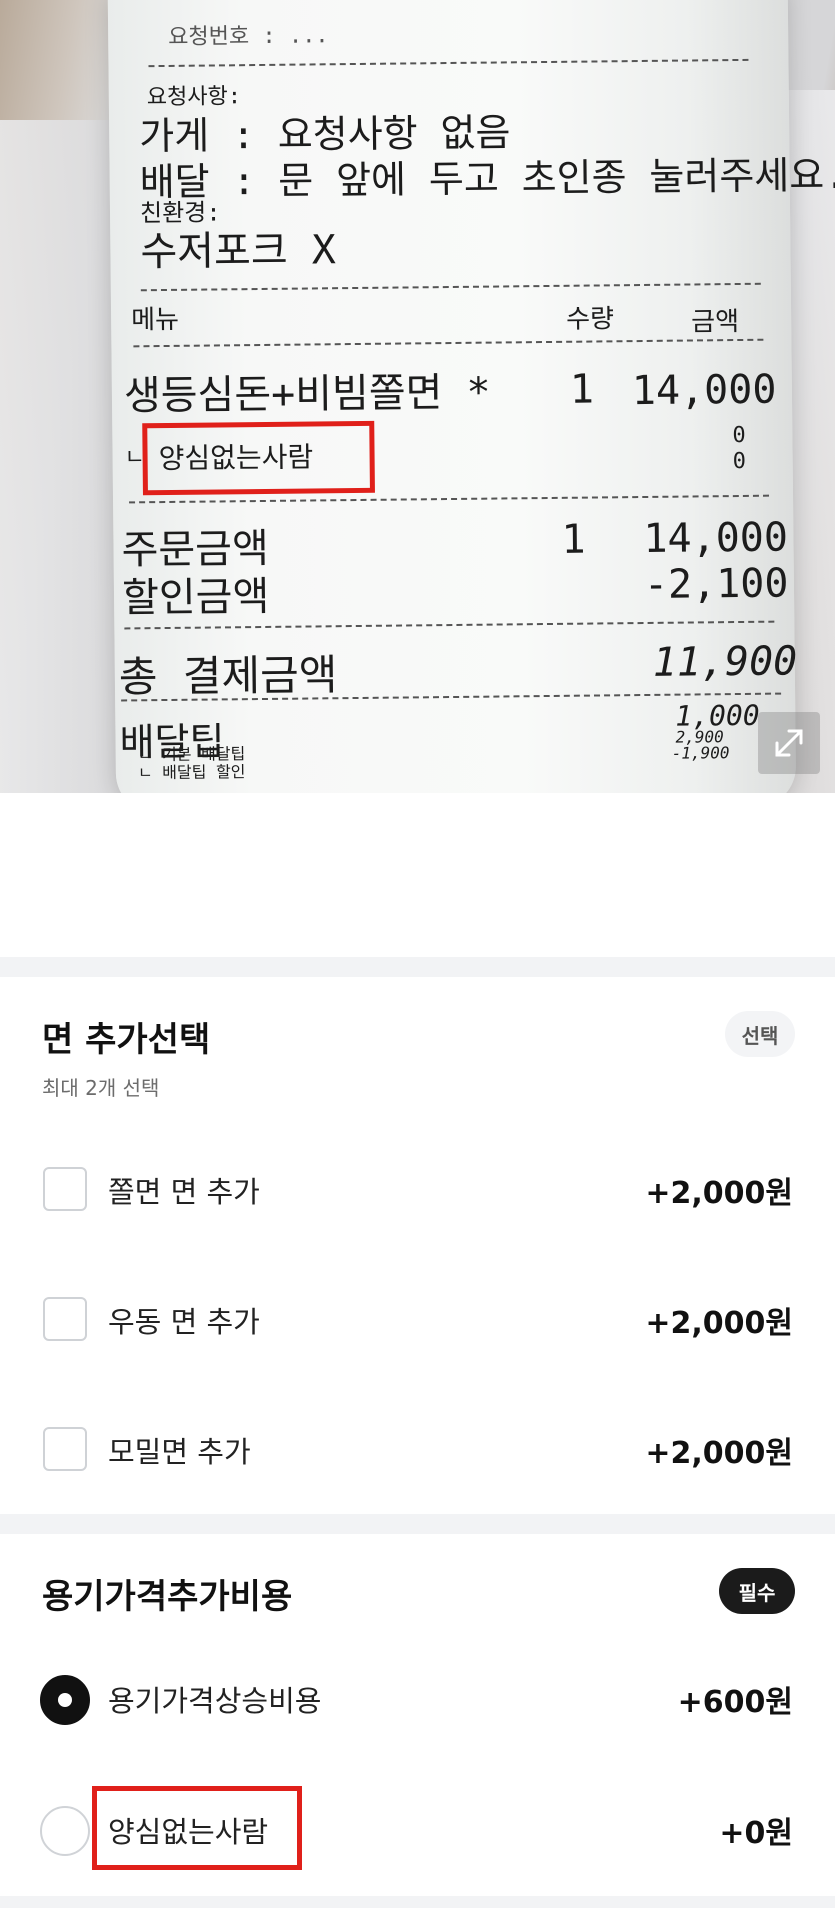 The width and height of the screenshot is (835, 1908). Describe the element at coordinates (573, 539) in the screenshot. I see `receipt-order-amount-qty: 1` at that location.